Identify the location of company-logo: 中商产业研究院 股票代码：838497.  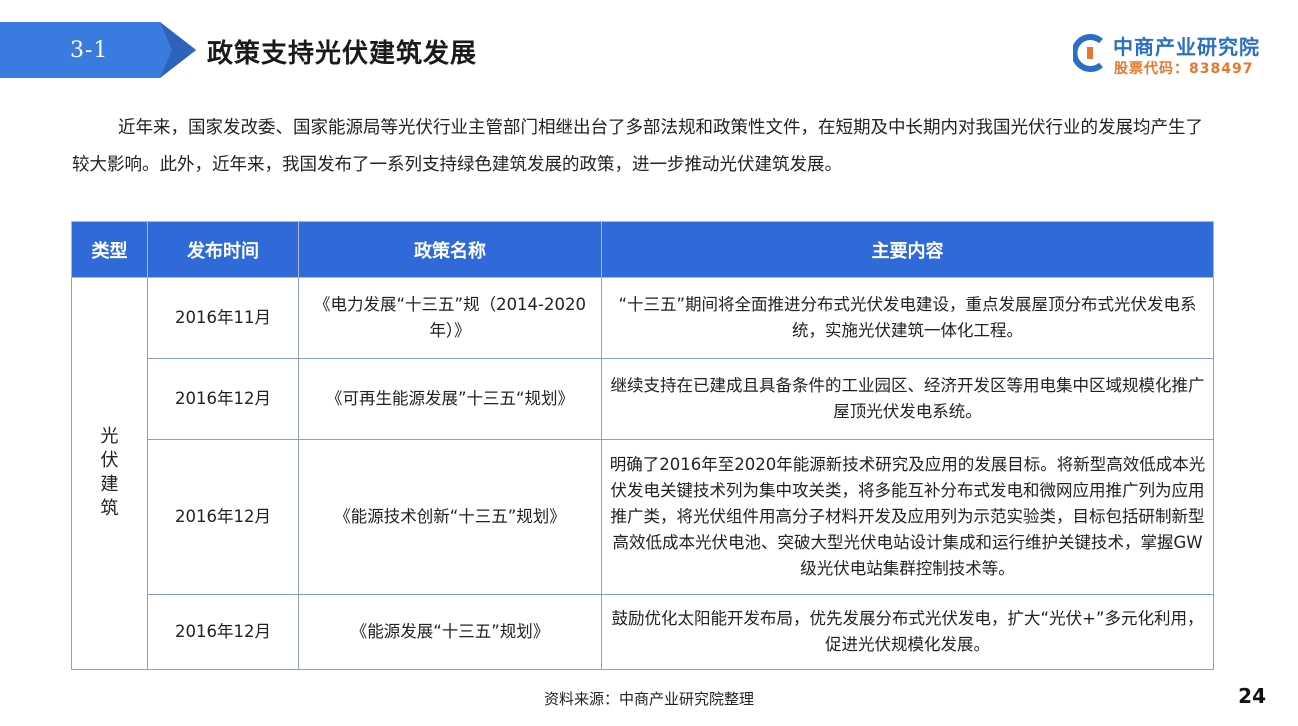
(1168, 54).